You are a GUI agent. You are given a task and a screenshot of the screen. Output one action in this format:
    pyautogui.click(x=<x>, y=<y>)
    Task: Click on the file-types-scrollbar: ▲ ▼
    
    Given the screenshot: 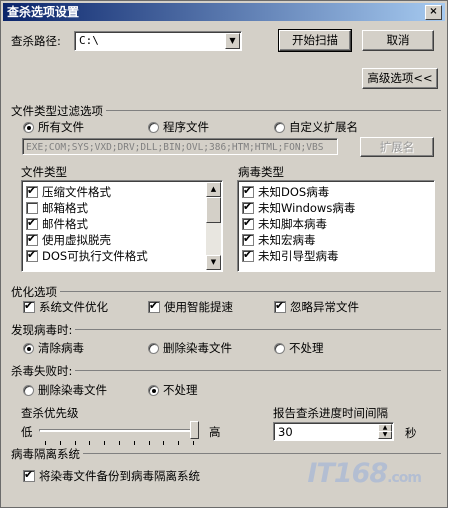 What is the action you would take?
    pyautogui.click(x=213, y=226)
    